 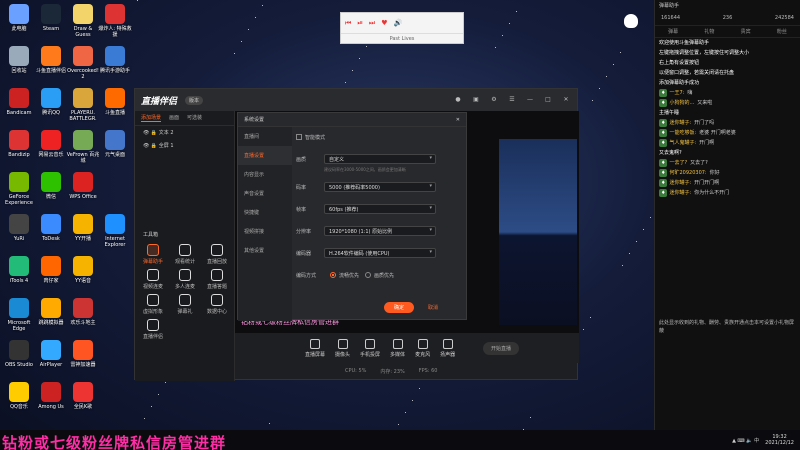 What do you see at coordinates (512, 100) in the screenshot?
I see `menu-icon: ☰` at bounding box center [512, 100].